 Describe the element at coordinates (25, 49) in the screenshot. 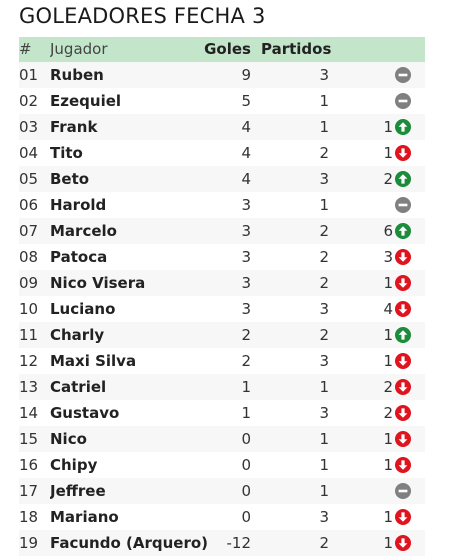

I see `header-num: #` at that location.